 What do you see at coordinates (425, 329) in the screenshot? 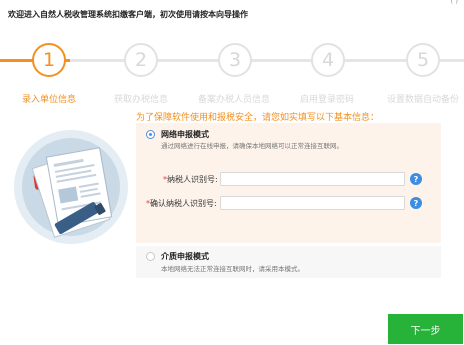
I see `next-button: 下一步` at bounding box center [425, 329].